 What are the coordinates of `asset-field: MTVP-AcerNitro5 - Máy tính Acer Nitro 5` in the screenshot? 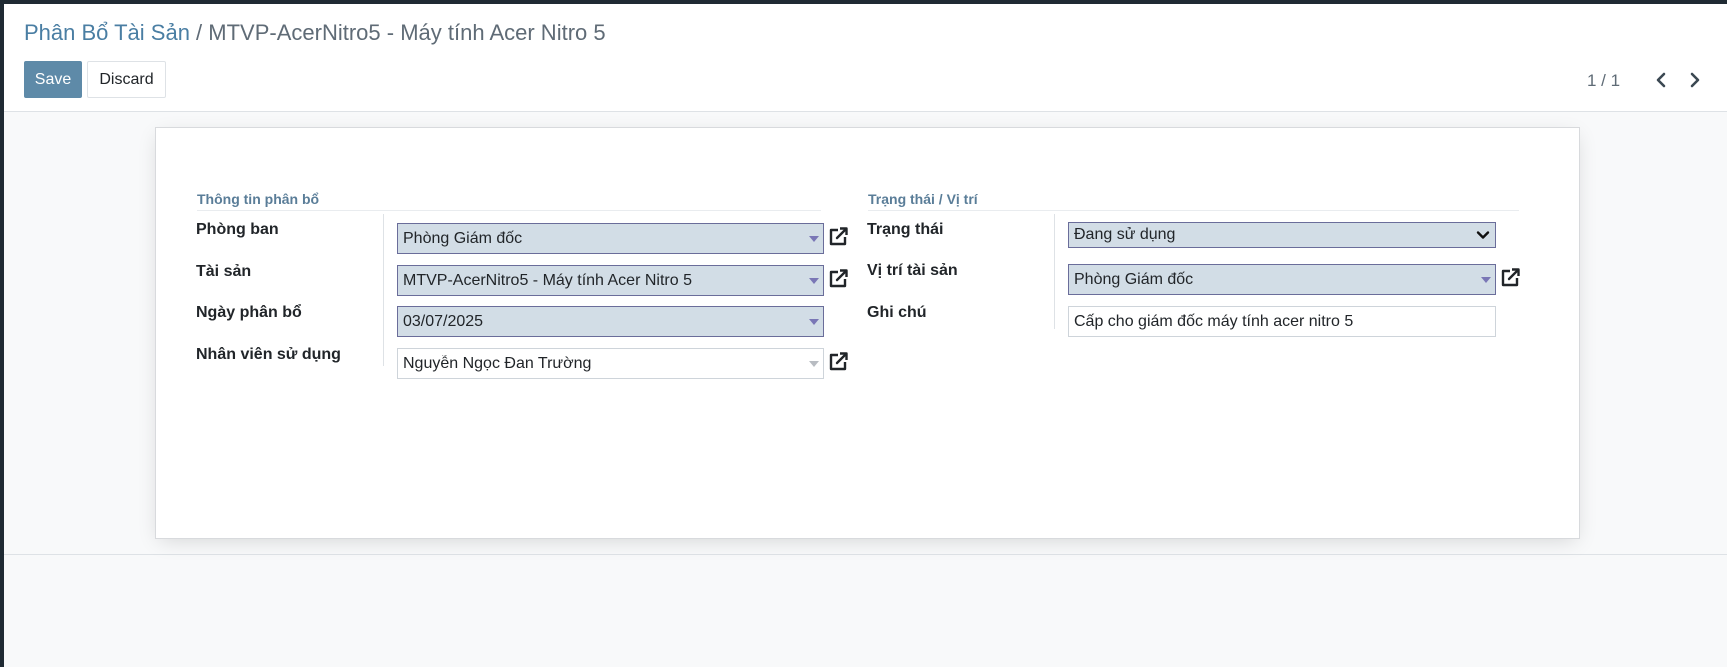 It's located at (610, 280).